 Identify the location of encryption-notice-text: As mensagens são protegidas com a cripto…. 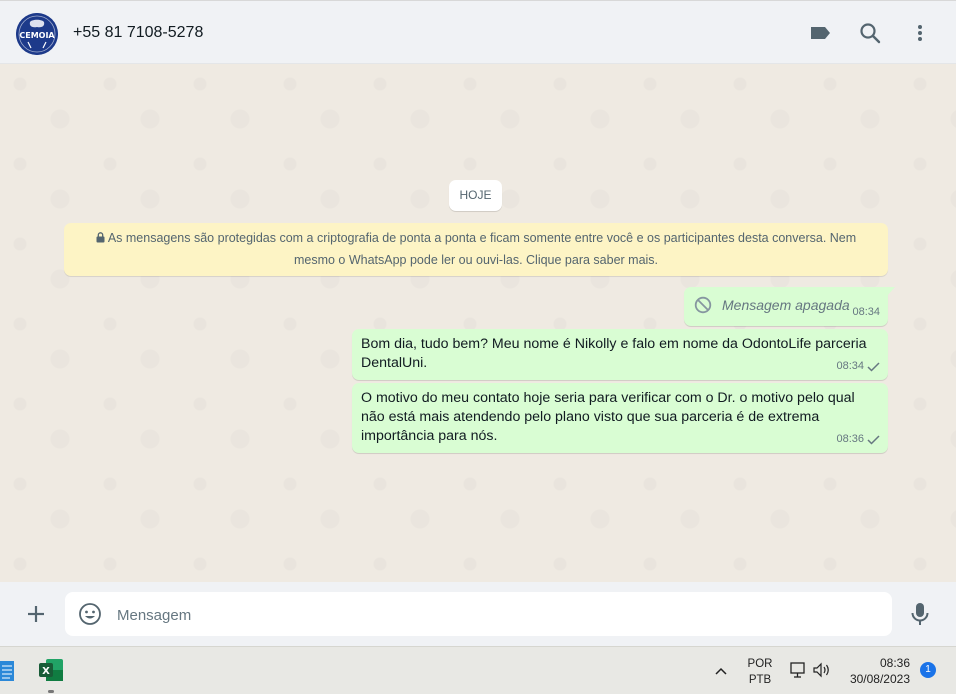
(482, 249).